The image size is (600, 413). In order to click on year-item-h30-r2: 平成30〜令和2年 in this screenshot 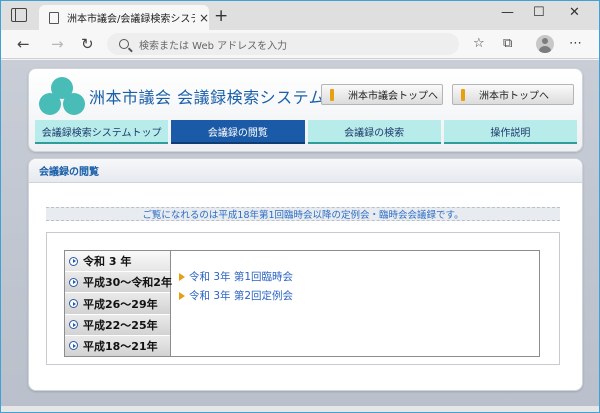, I will do `click(118, 283)`.